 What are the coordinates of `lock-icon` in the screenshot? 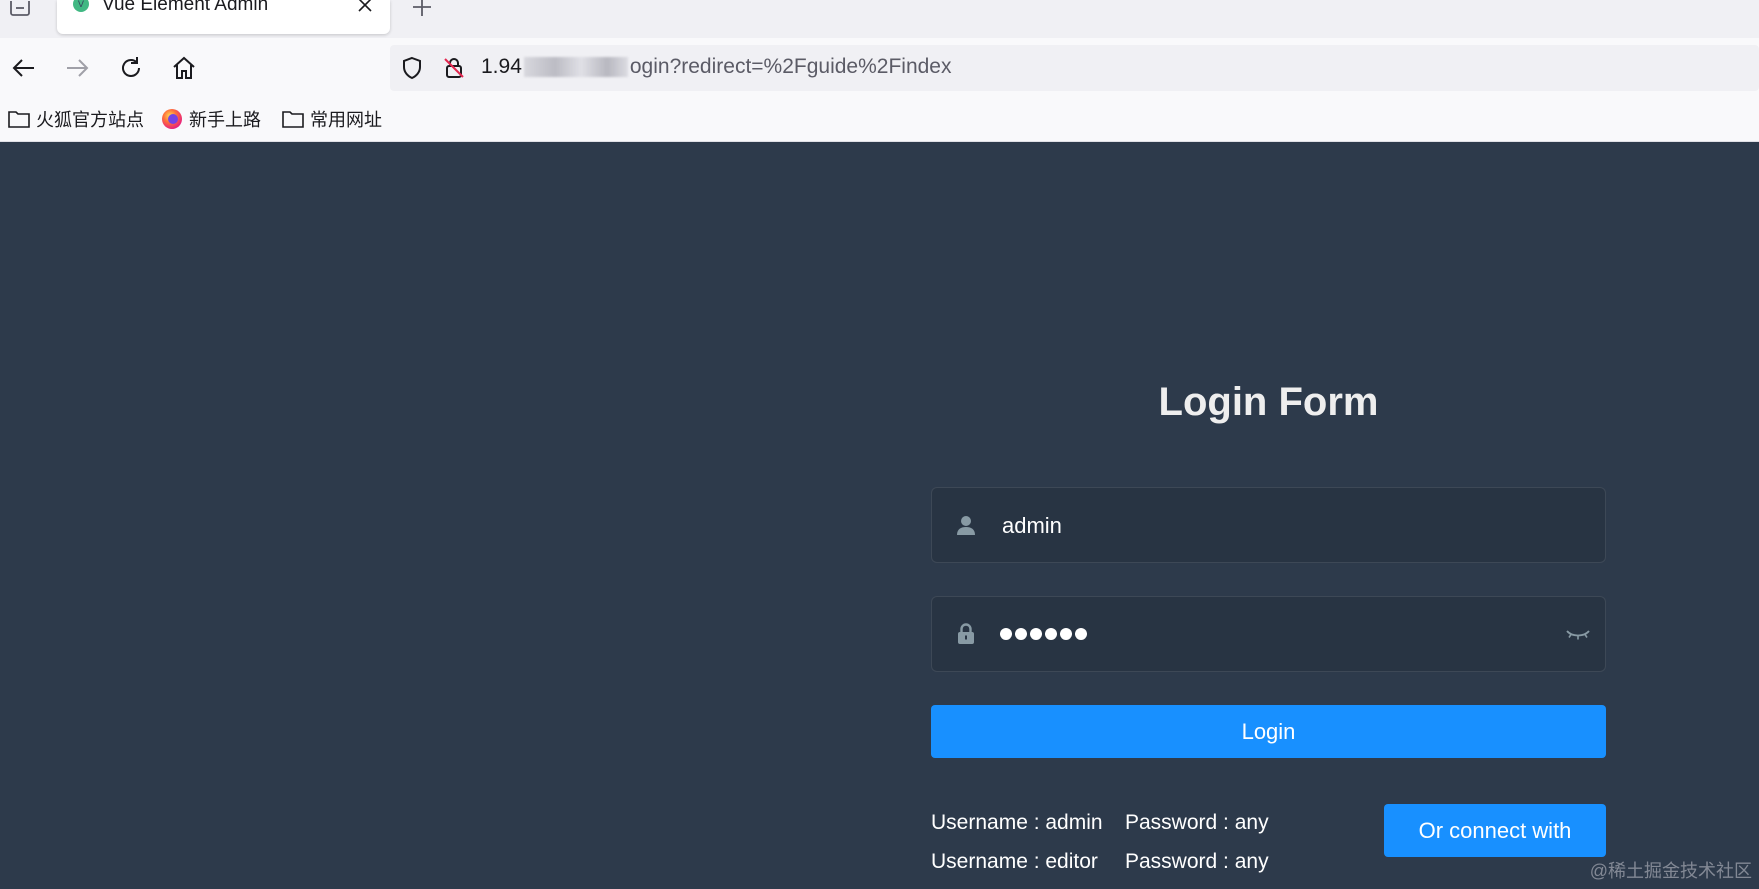 It's located at (966, 633).